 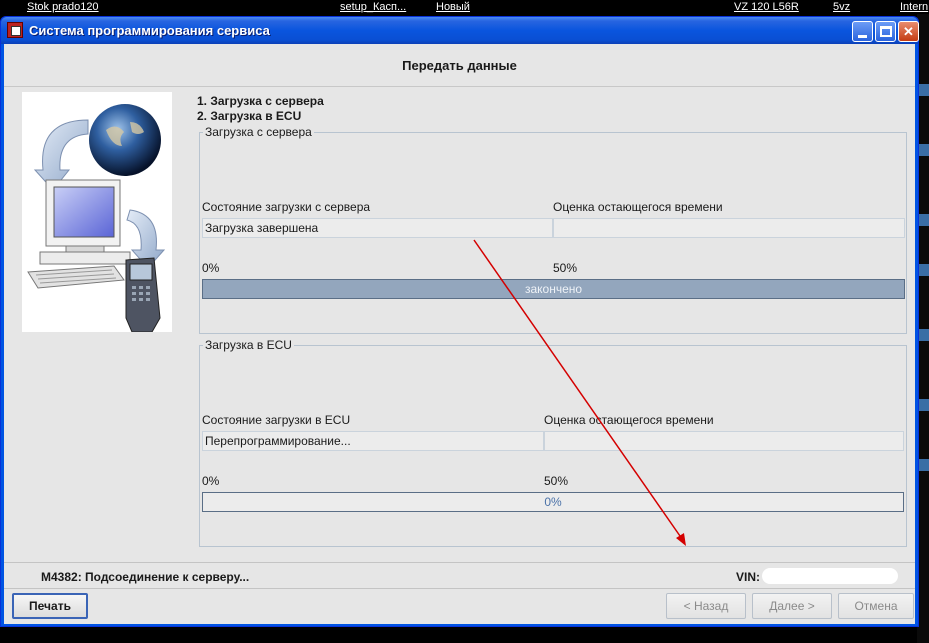 What do you see at coordinates (841, 7) in the screenshot?
I see `background-item: 5vz` at bounding box center [841, 7].